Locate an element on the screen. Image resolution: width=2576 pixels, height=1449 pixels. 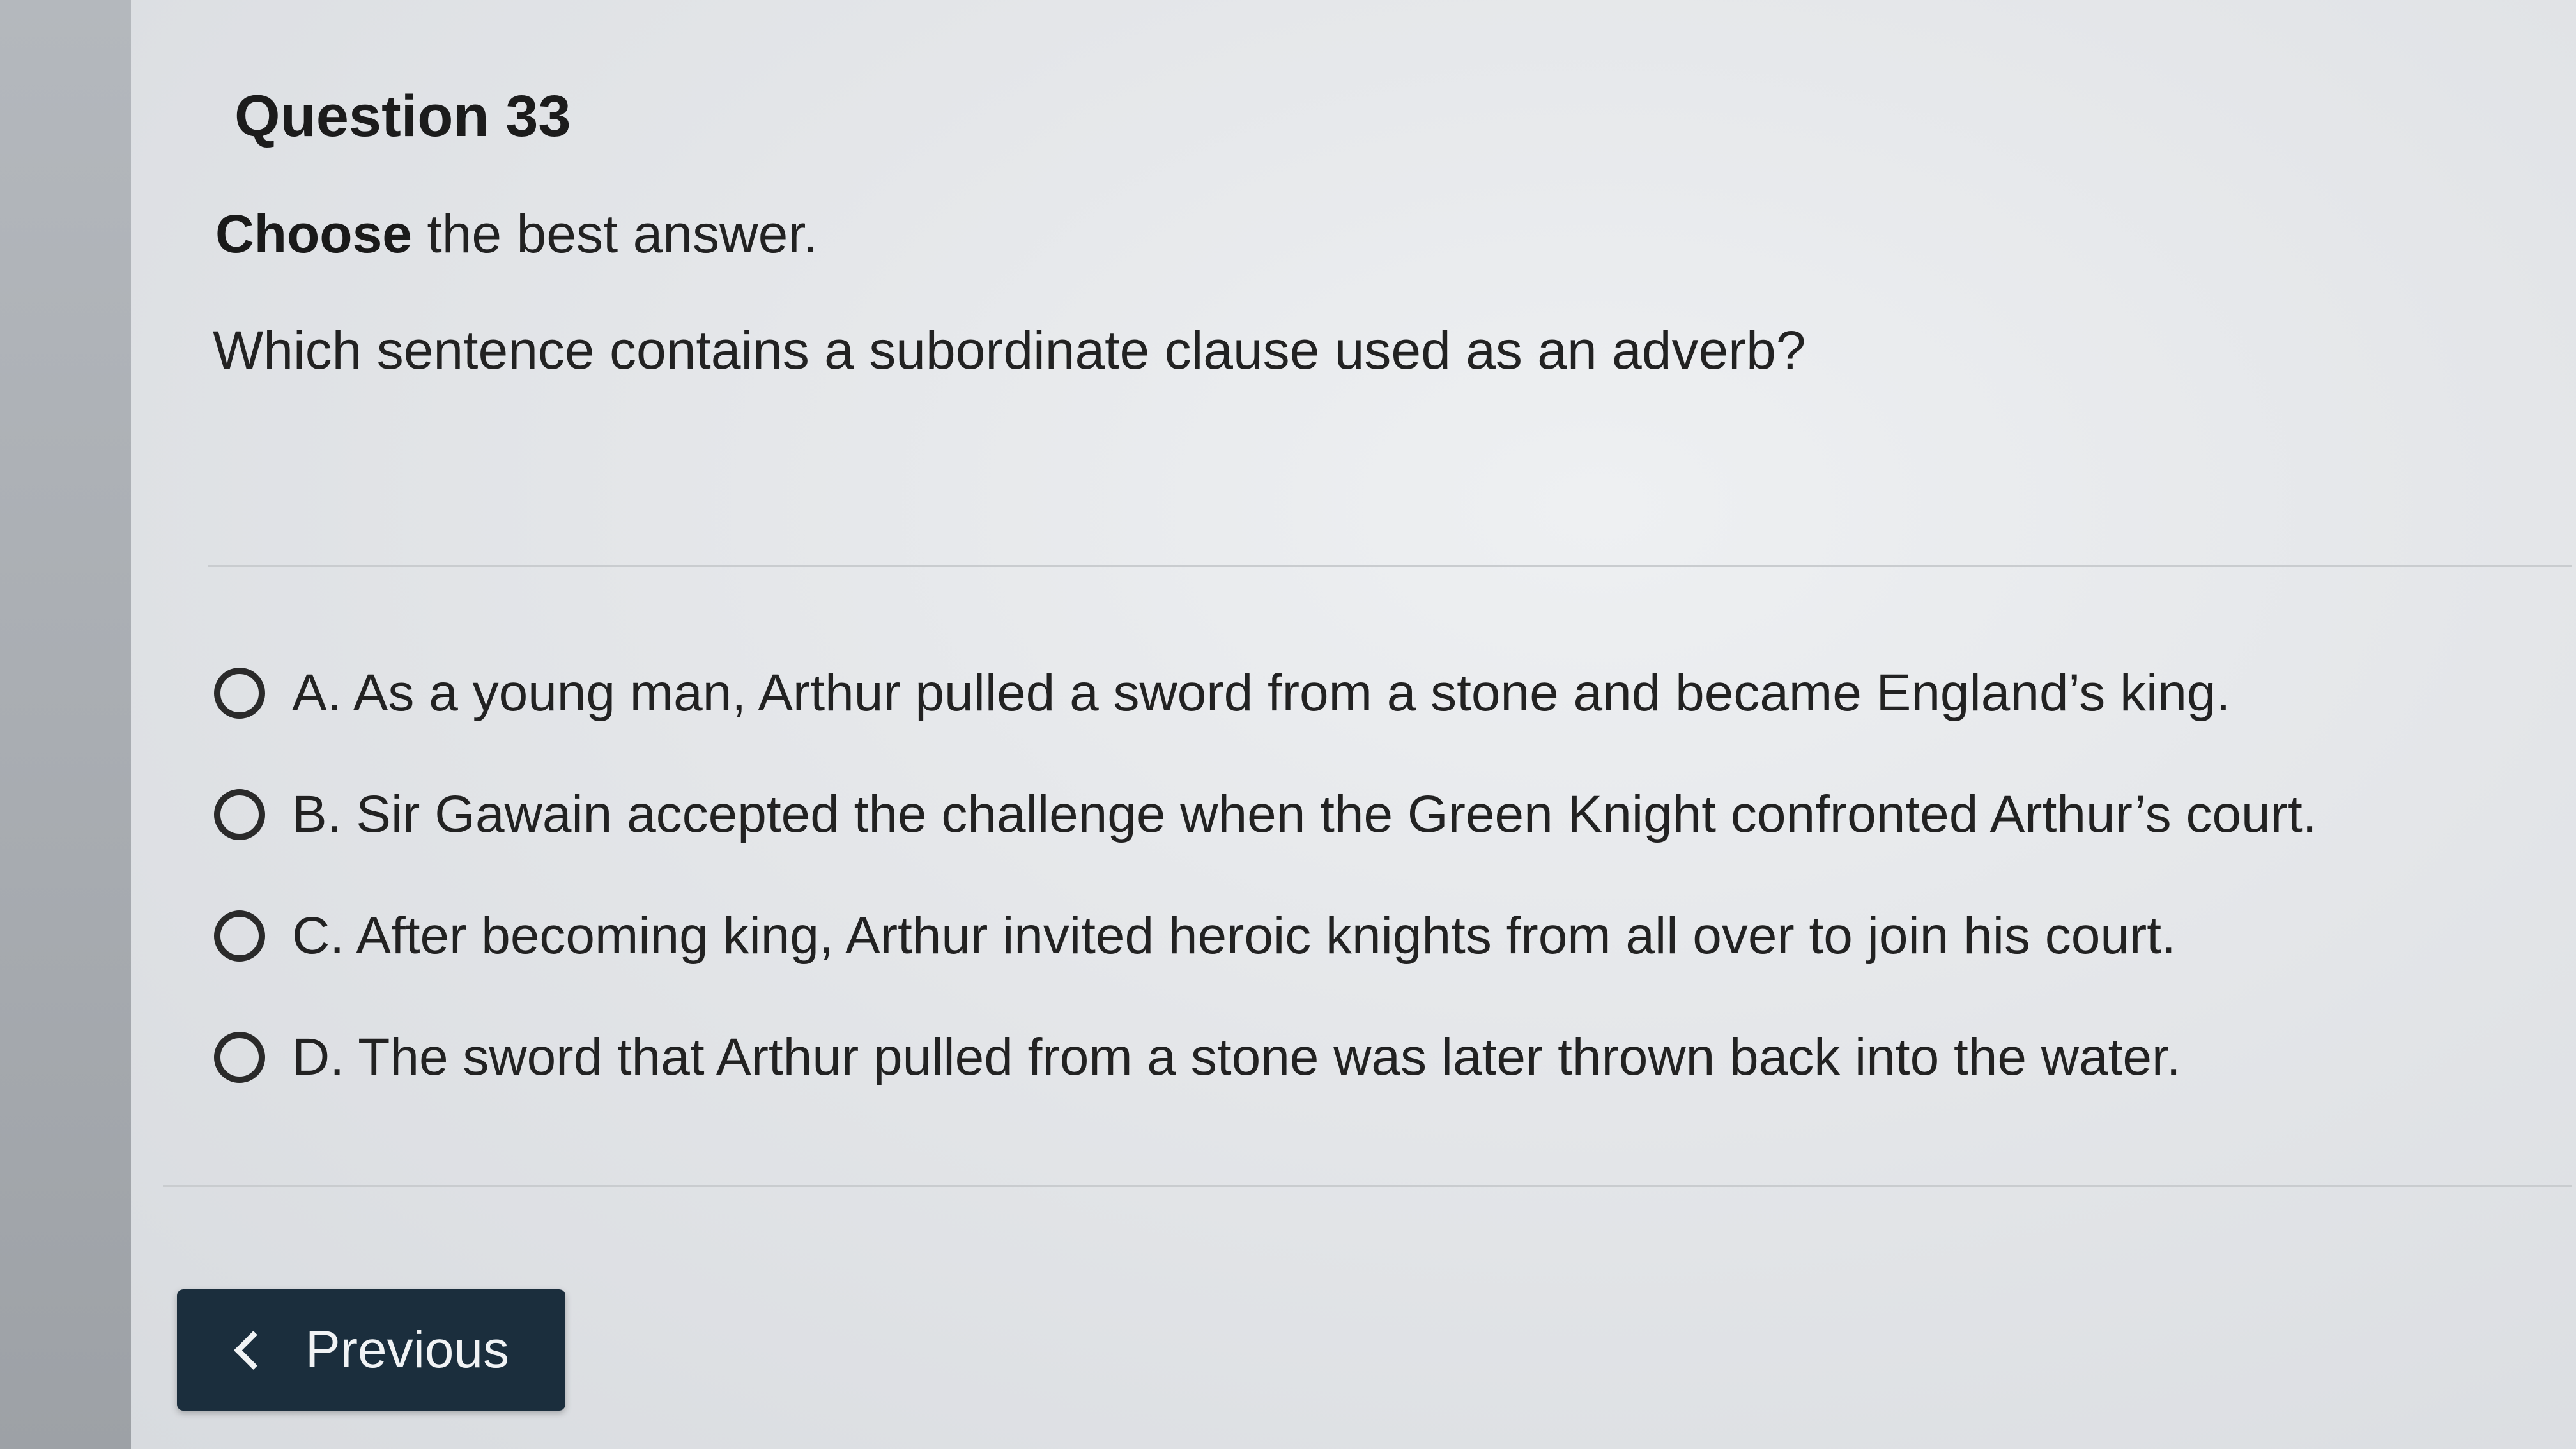
instruction: Choose the best answer. is located at coordinates (516, 234).